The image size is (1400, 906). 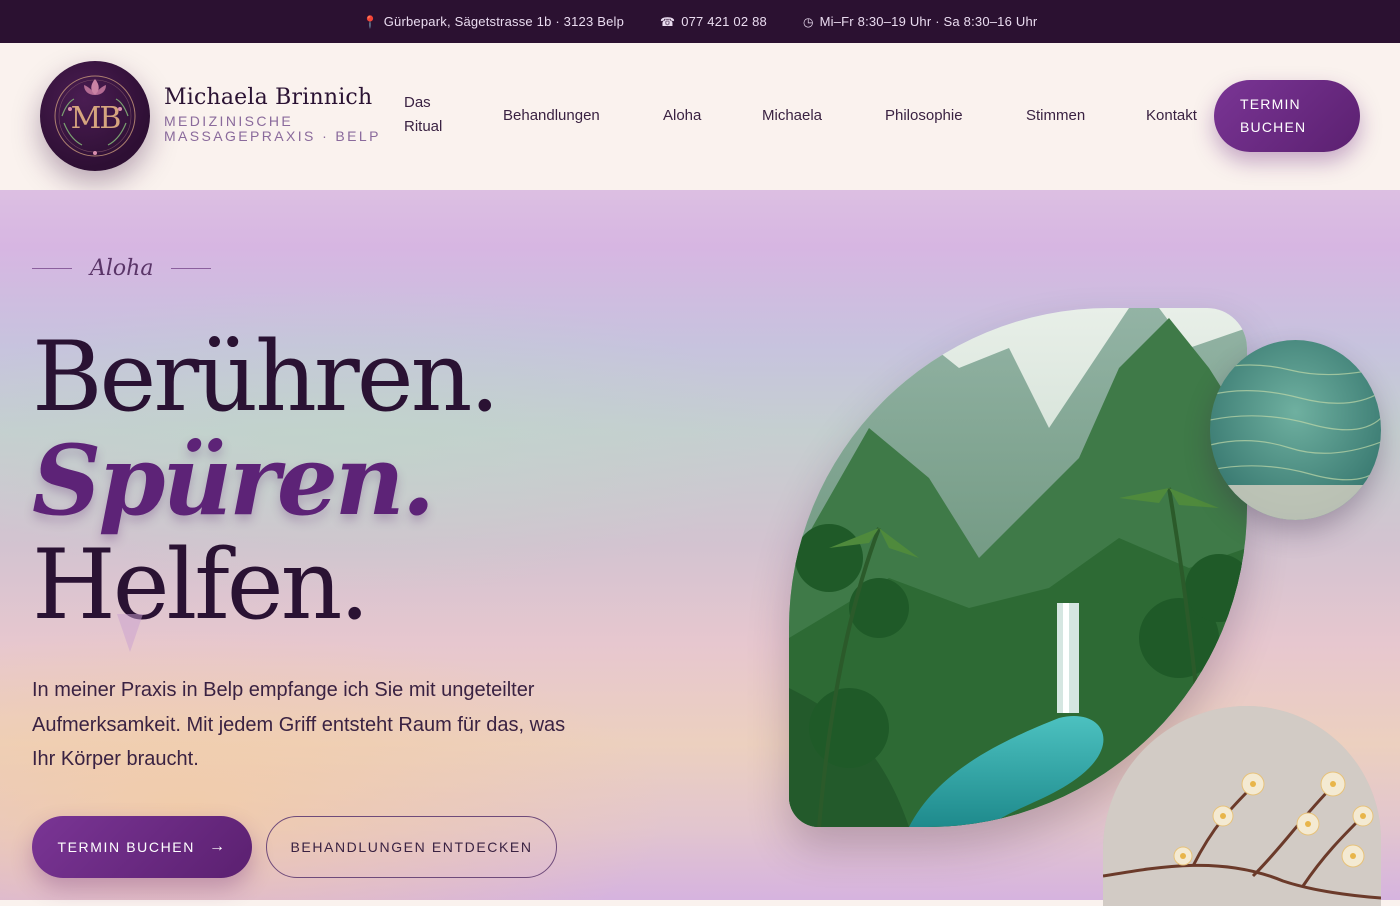 I want to click on hero-treatments-label: BEHANDLUNGEN ENTDECKEN, so click(x=411, y=847).